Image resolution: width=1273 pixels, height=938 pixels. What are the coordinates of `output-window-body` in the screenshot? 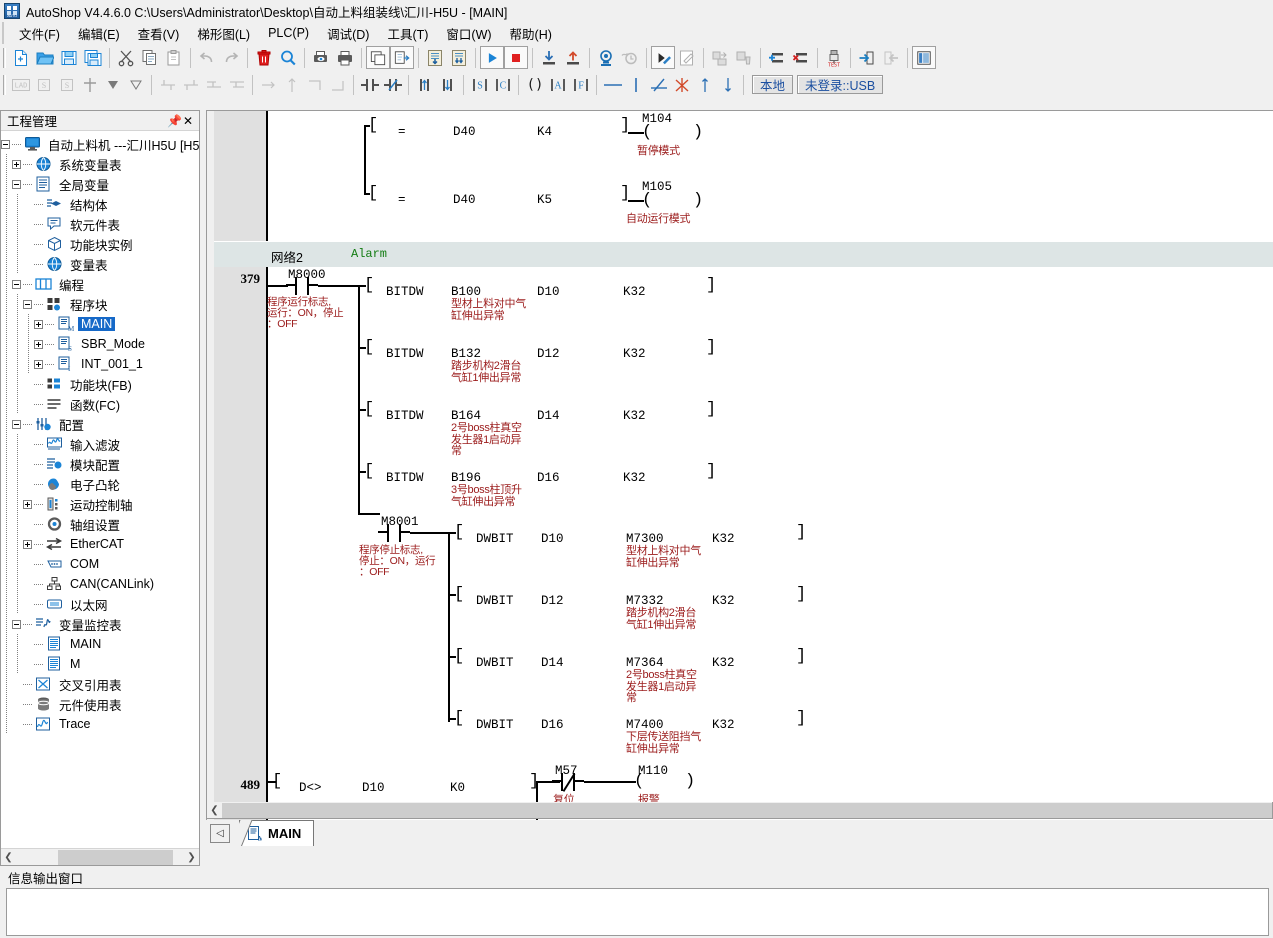 It's located at (637, 912).